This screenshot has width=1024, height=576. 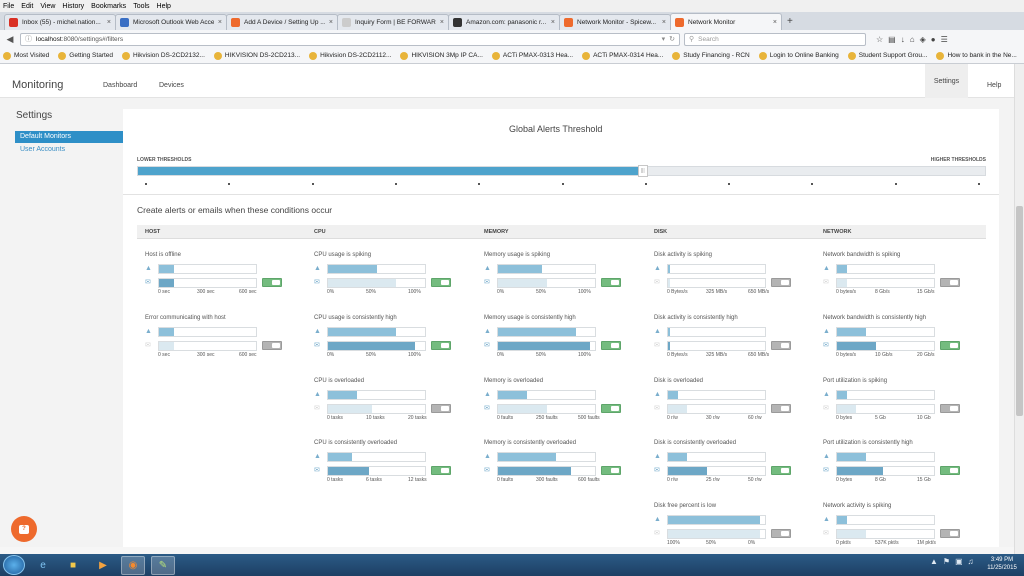 I want to click on tray-arrow-icon: ▲, so click(x=934, y=561).